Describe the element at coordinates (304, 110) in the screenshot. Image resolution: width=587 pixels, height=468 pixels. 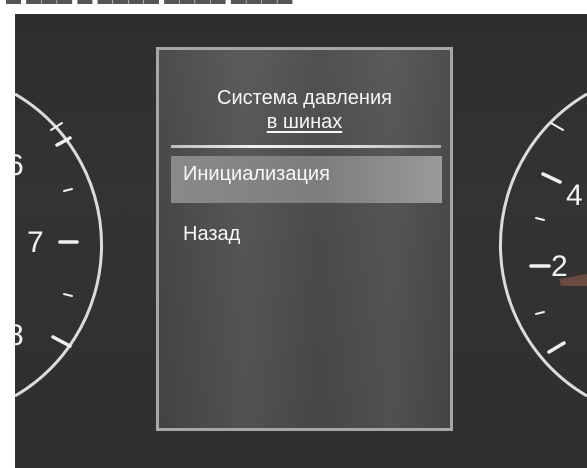
I see `display-title: Система давления в шинах` at that location.